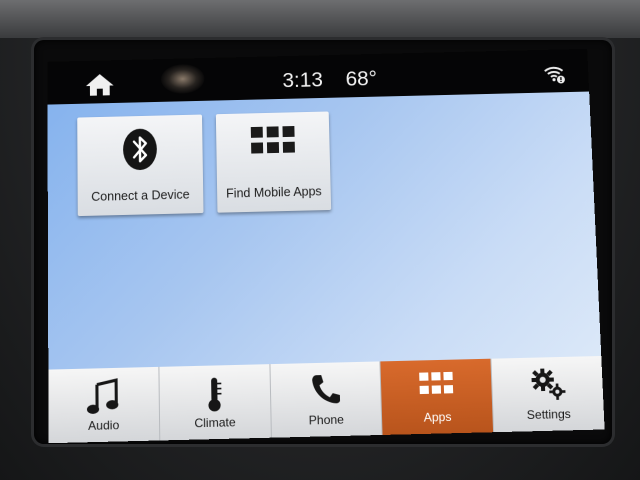 This screenshot has height=480, width=640. Describe the element at coordinates (103, 399) in the screenshot. I see `music-note-icon` at that location.